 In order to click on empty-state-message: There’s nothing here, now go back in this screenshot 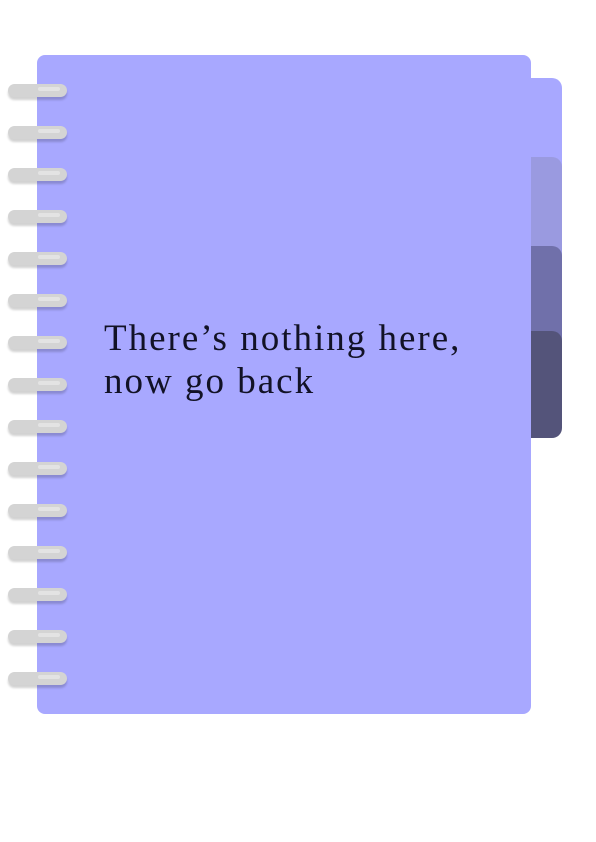, I will do `click(304, 360)`.